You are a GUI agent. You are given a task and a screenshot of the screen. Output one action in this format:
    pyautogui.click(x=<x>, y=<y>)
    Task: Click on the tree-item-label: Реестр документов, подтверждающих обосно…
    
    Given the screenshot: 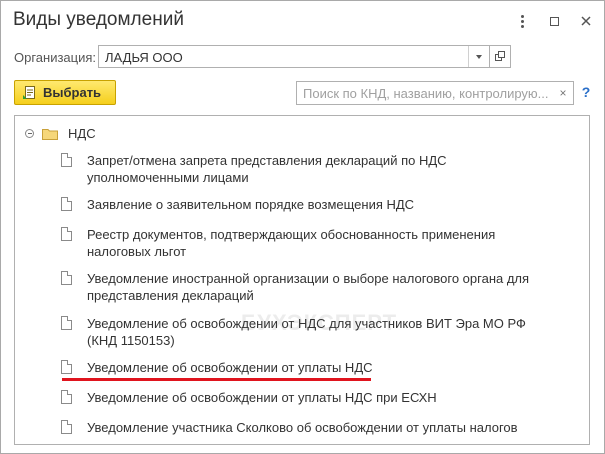 What is the action you would take?
    pyautogui.click(x=291, y=243)
    